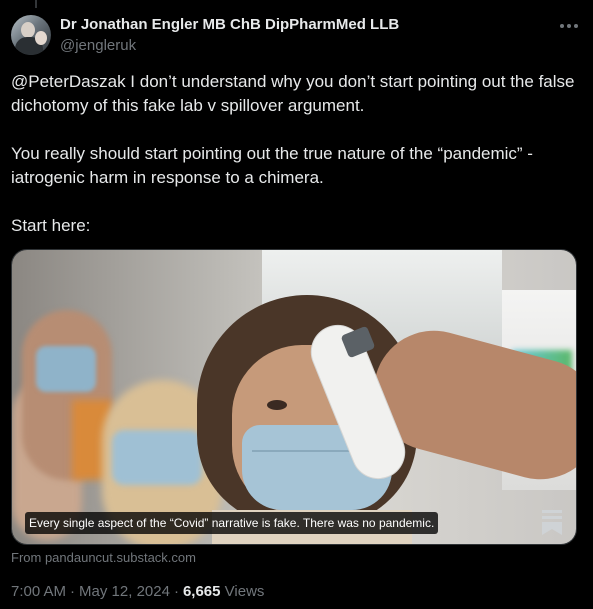 Image resolution: width=593 pixels, height=609 pixels. What do you see at coordinates (124, 591) in the screenshot?
I see `tweet-date: May 12, 2024` at bounding box center [124, 591].